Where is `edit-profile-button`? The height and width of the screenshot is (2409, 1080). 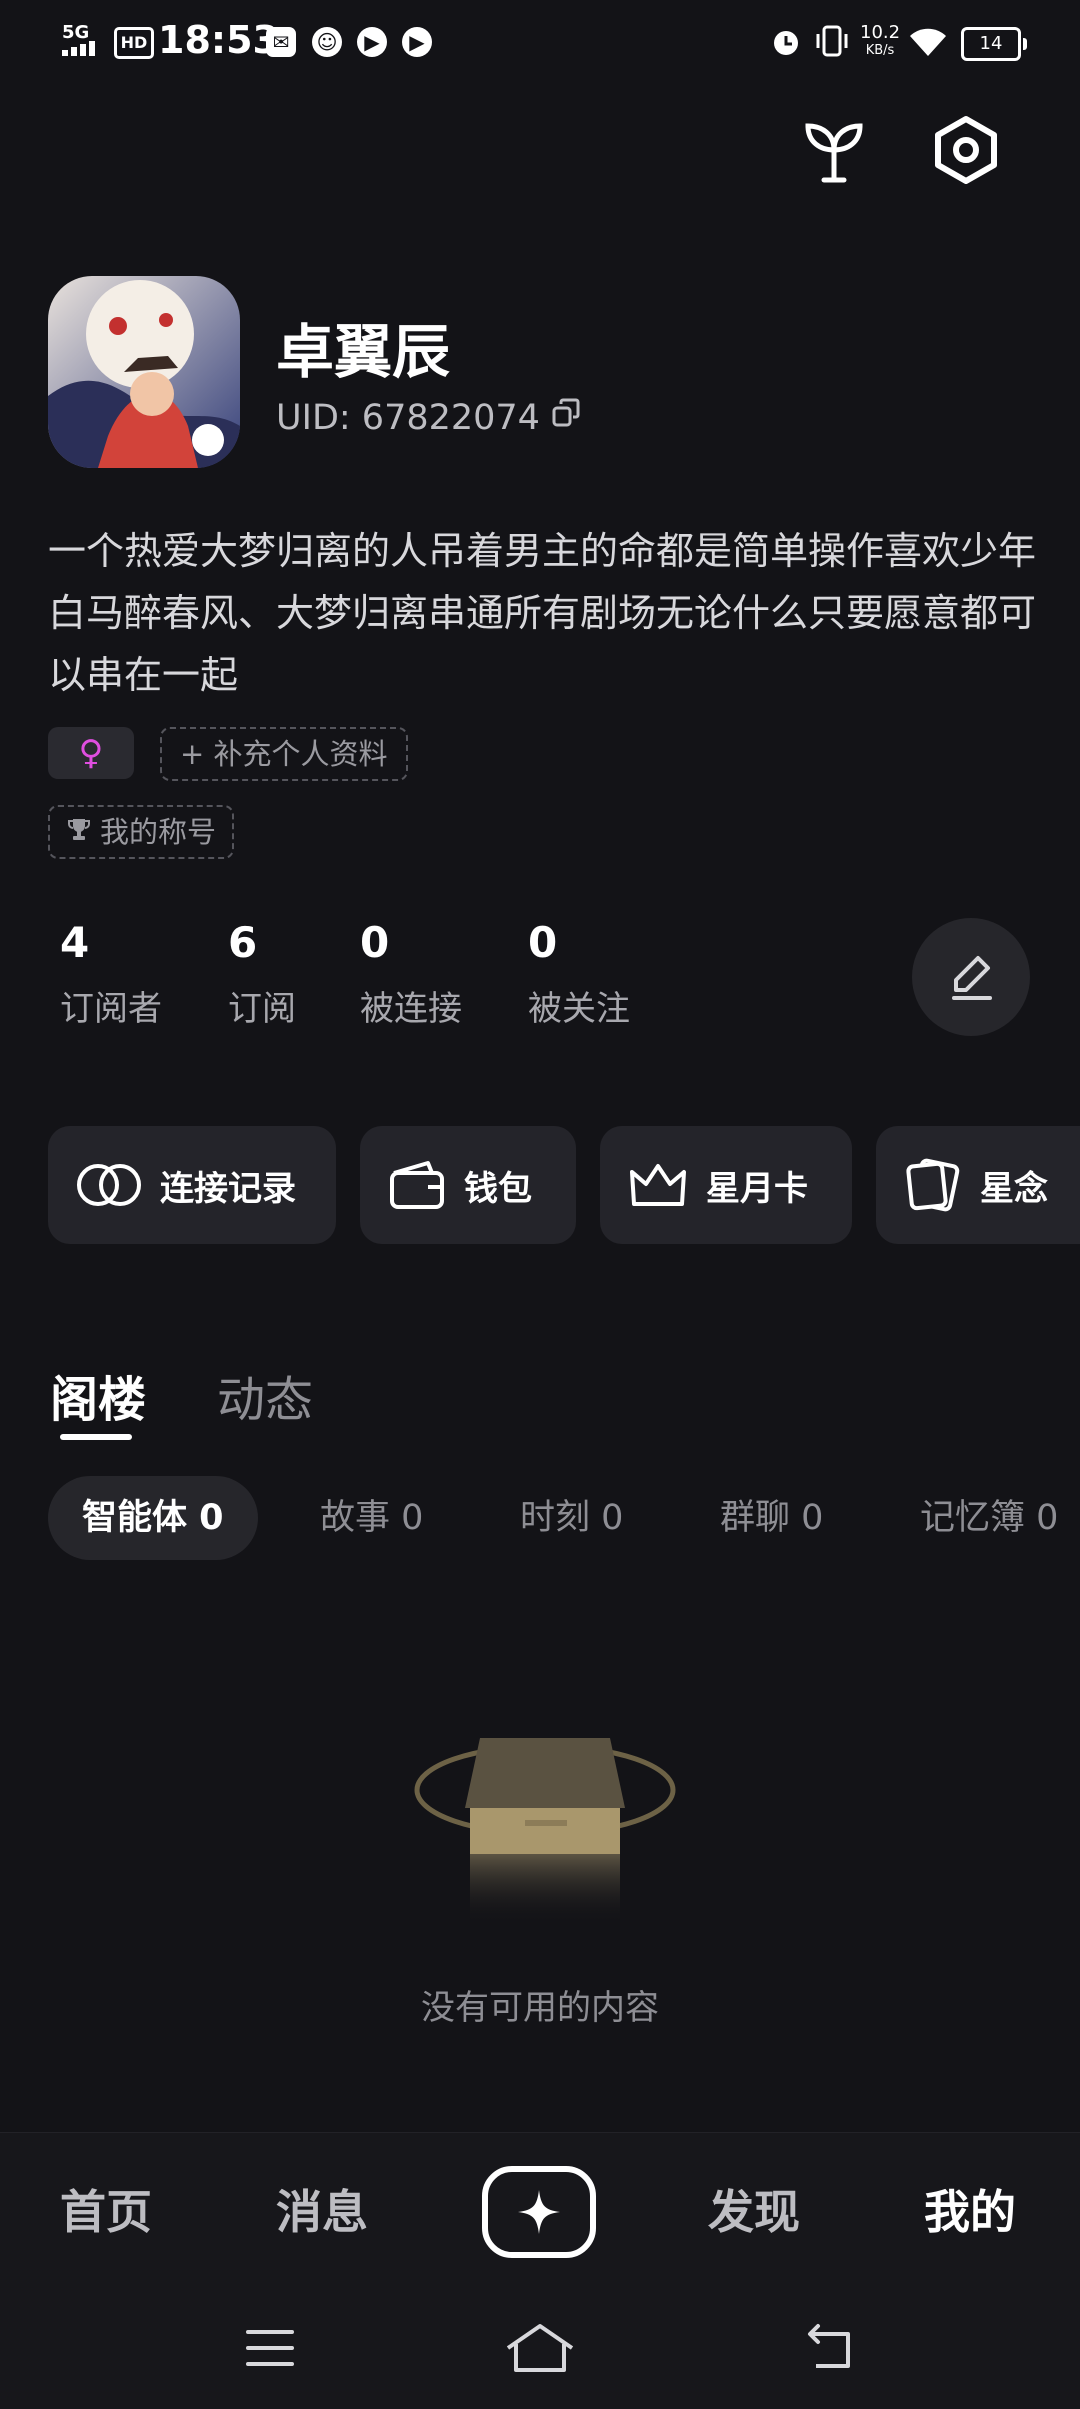 edit-profile-button is located at coordinates (971, 977).